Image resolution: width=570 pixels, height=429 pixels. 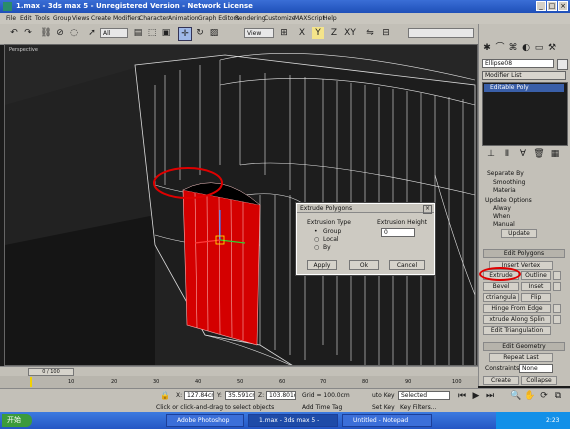 I want to click on menu-graph-editors: Graph Editors, so click(x=218, y=18).